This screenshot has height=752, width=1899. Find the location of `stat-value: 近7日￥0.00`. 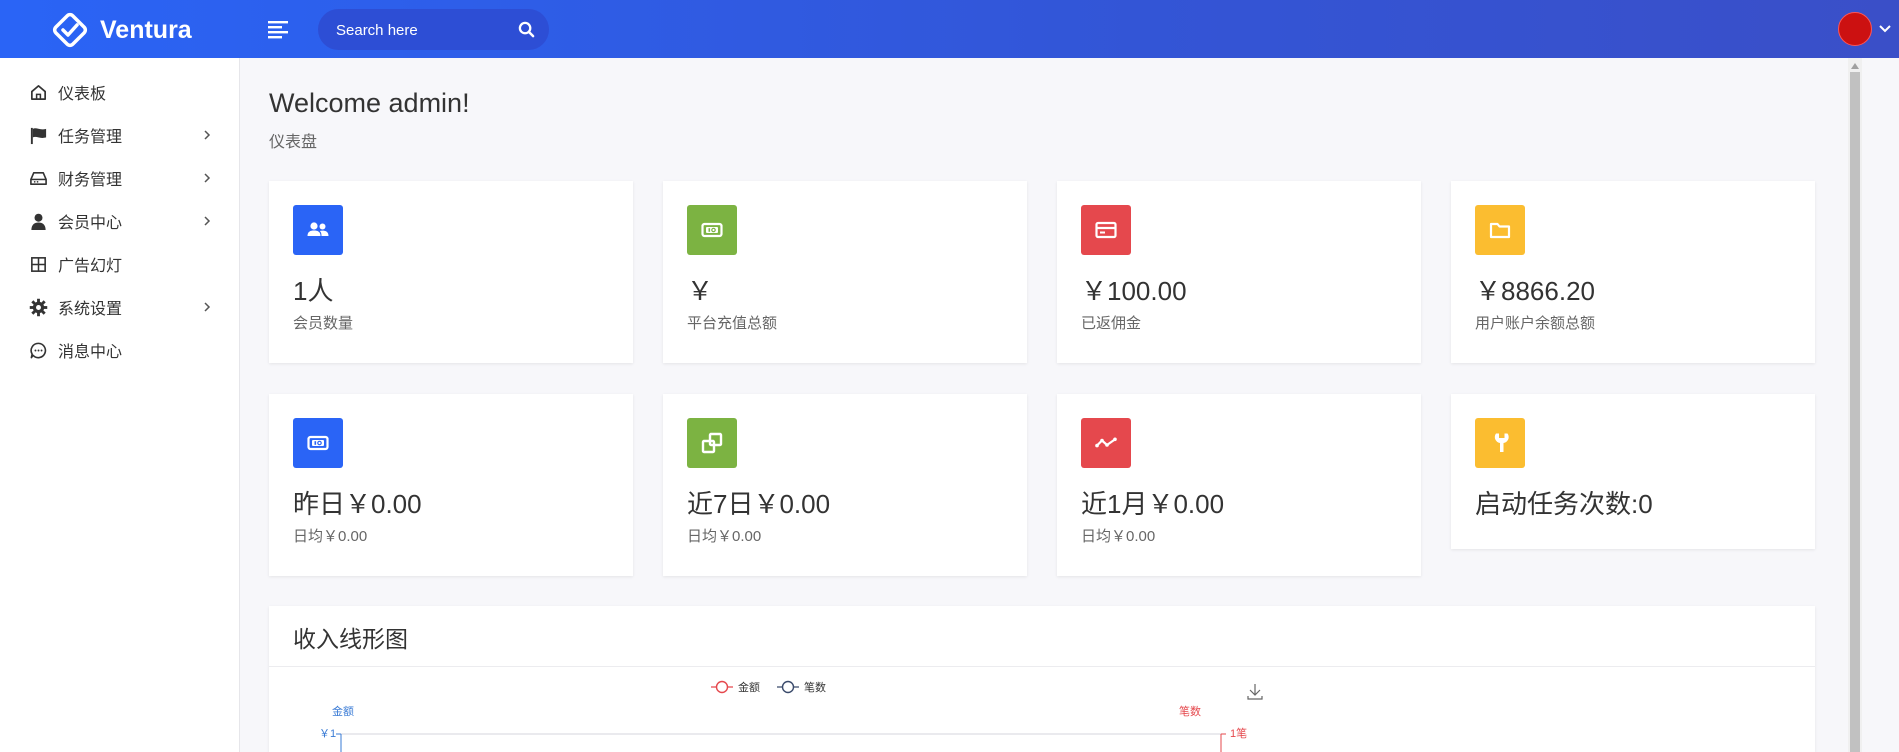

stat-value: 近7日￥0.00 is located at coordinates (759, 504).